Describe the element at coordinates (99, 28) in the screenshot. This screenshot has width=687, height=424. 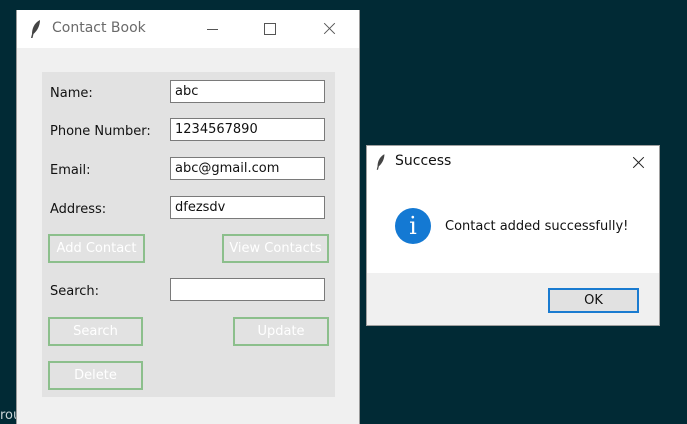
I see `window-title: Contact Book` at that location.